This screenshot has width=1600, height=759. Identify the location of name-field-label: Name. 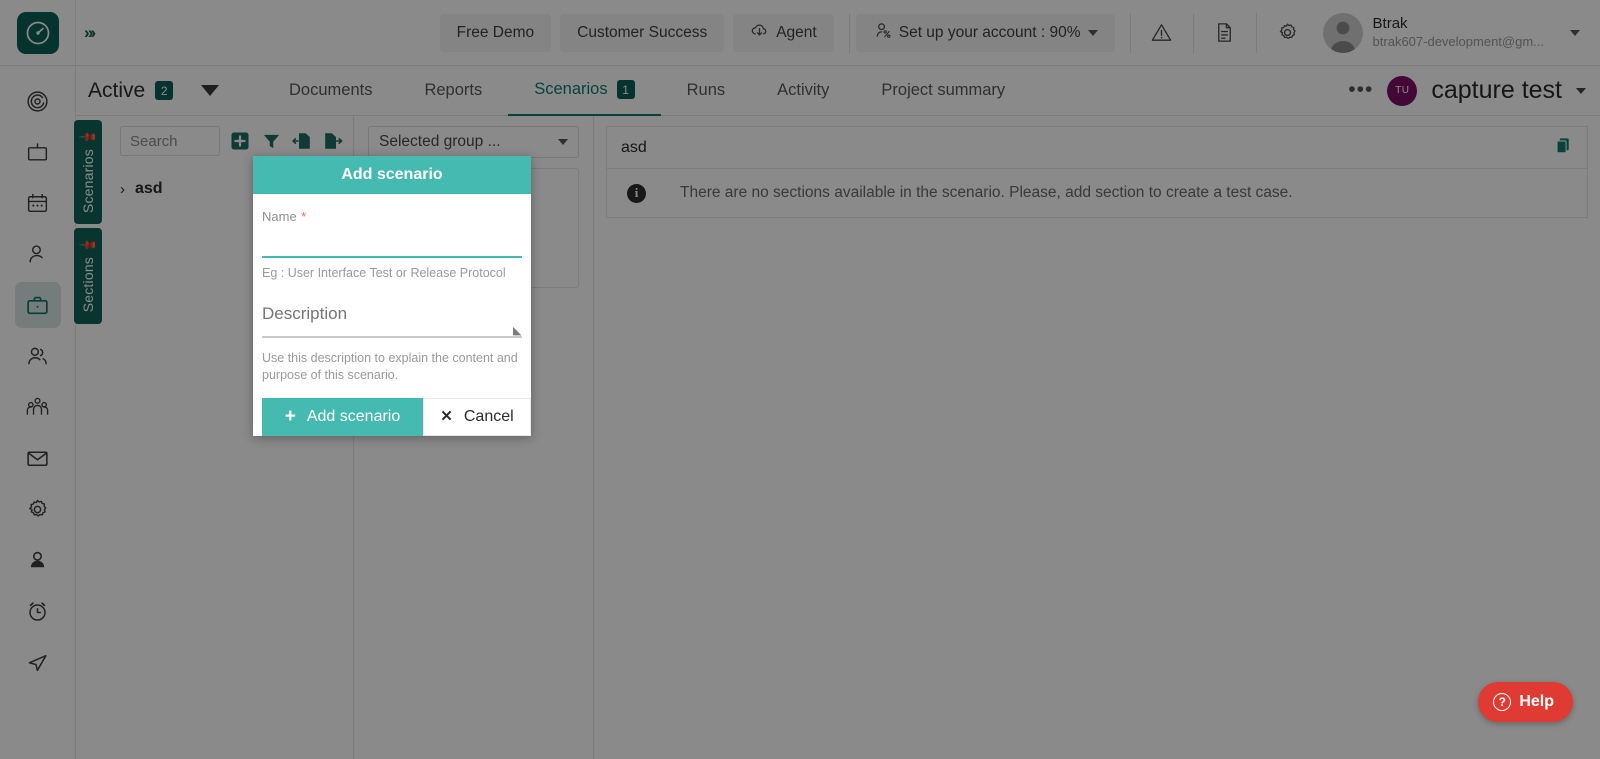
(279, 216).